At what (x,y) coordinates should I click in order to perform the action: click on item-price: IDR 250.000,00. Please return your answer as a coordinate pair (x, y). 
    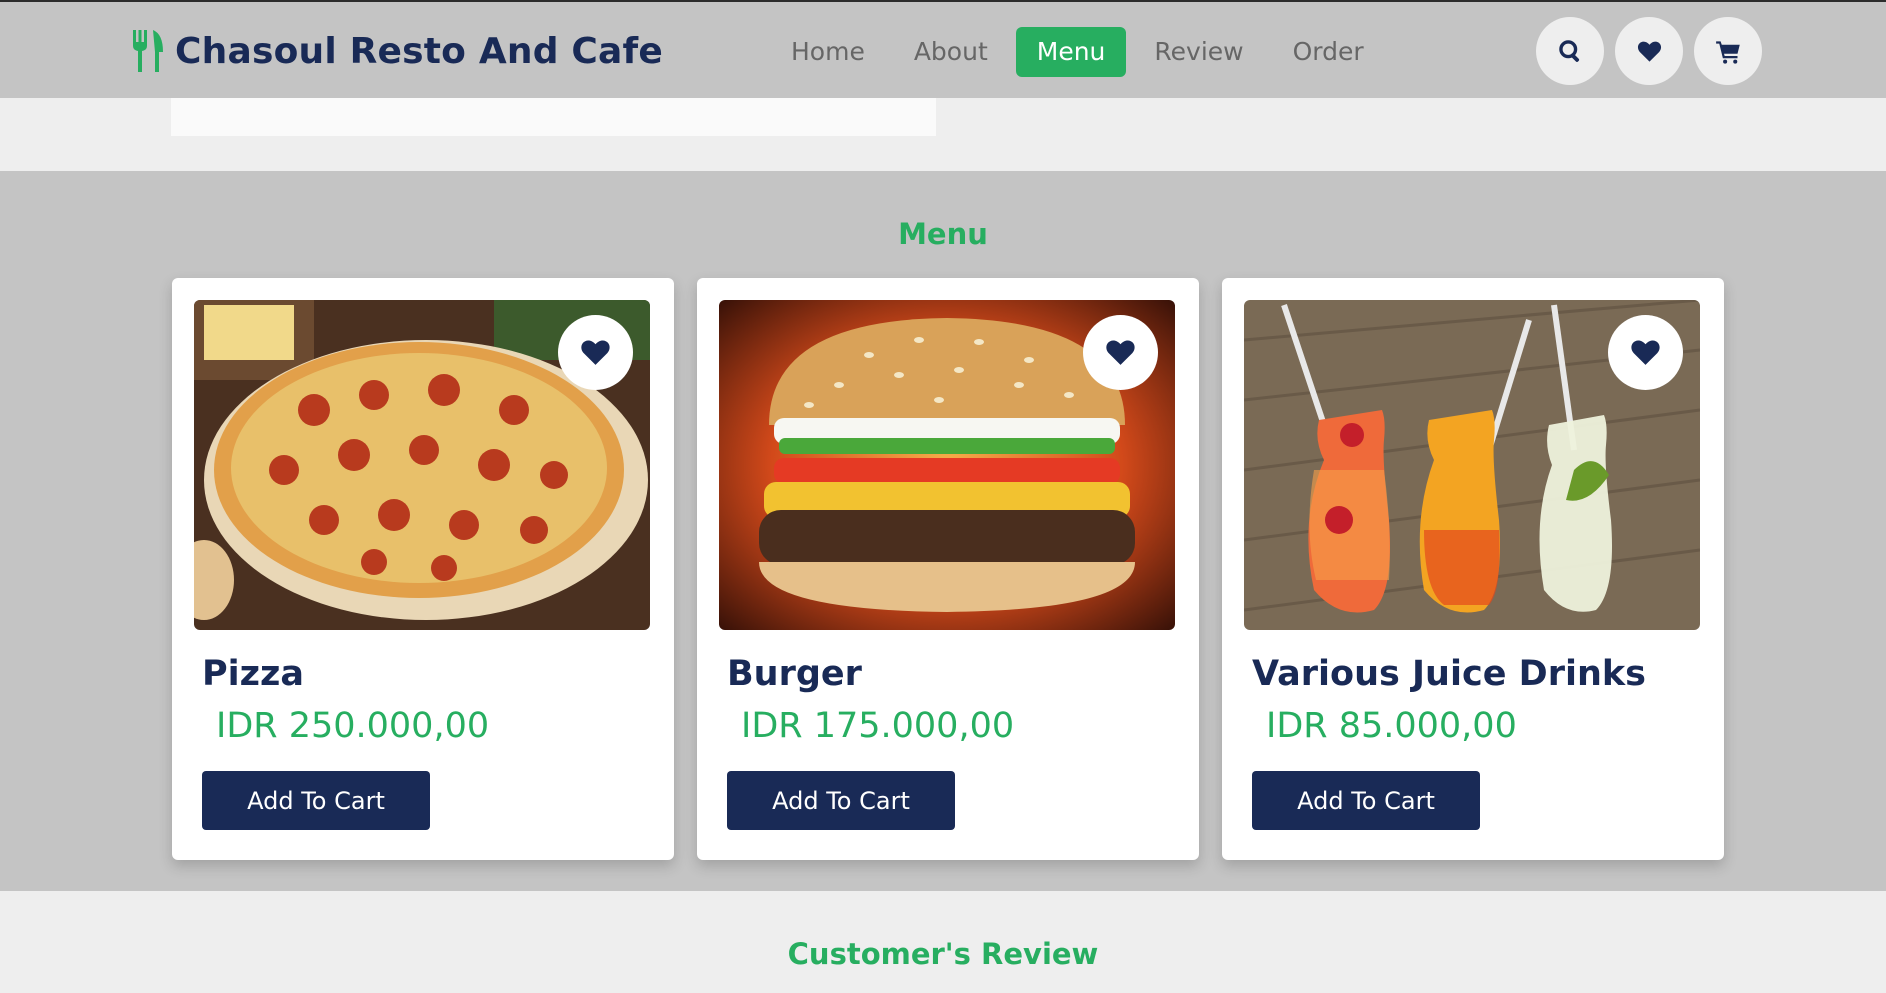
    Looking at the image, I should click on (353, 726).